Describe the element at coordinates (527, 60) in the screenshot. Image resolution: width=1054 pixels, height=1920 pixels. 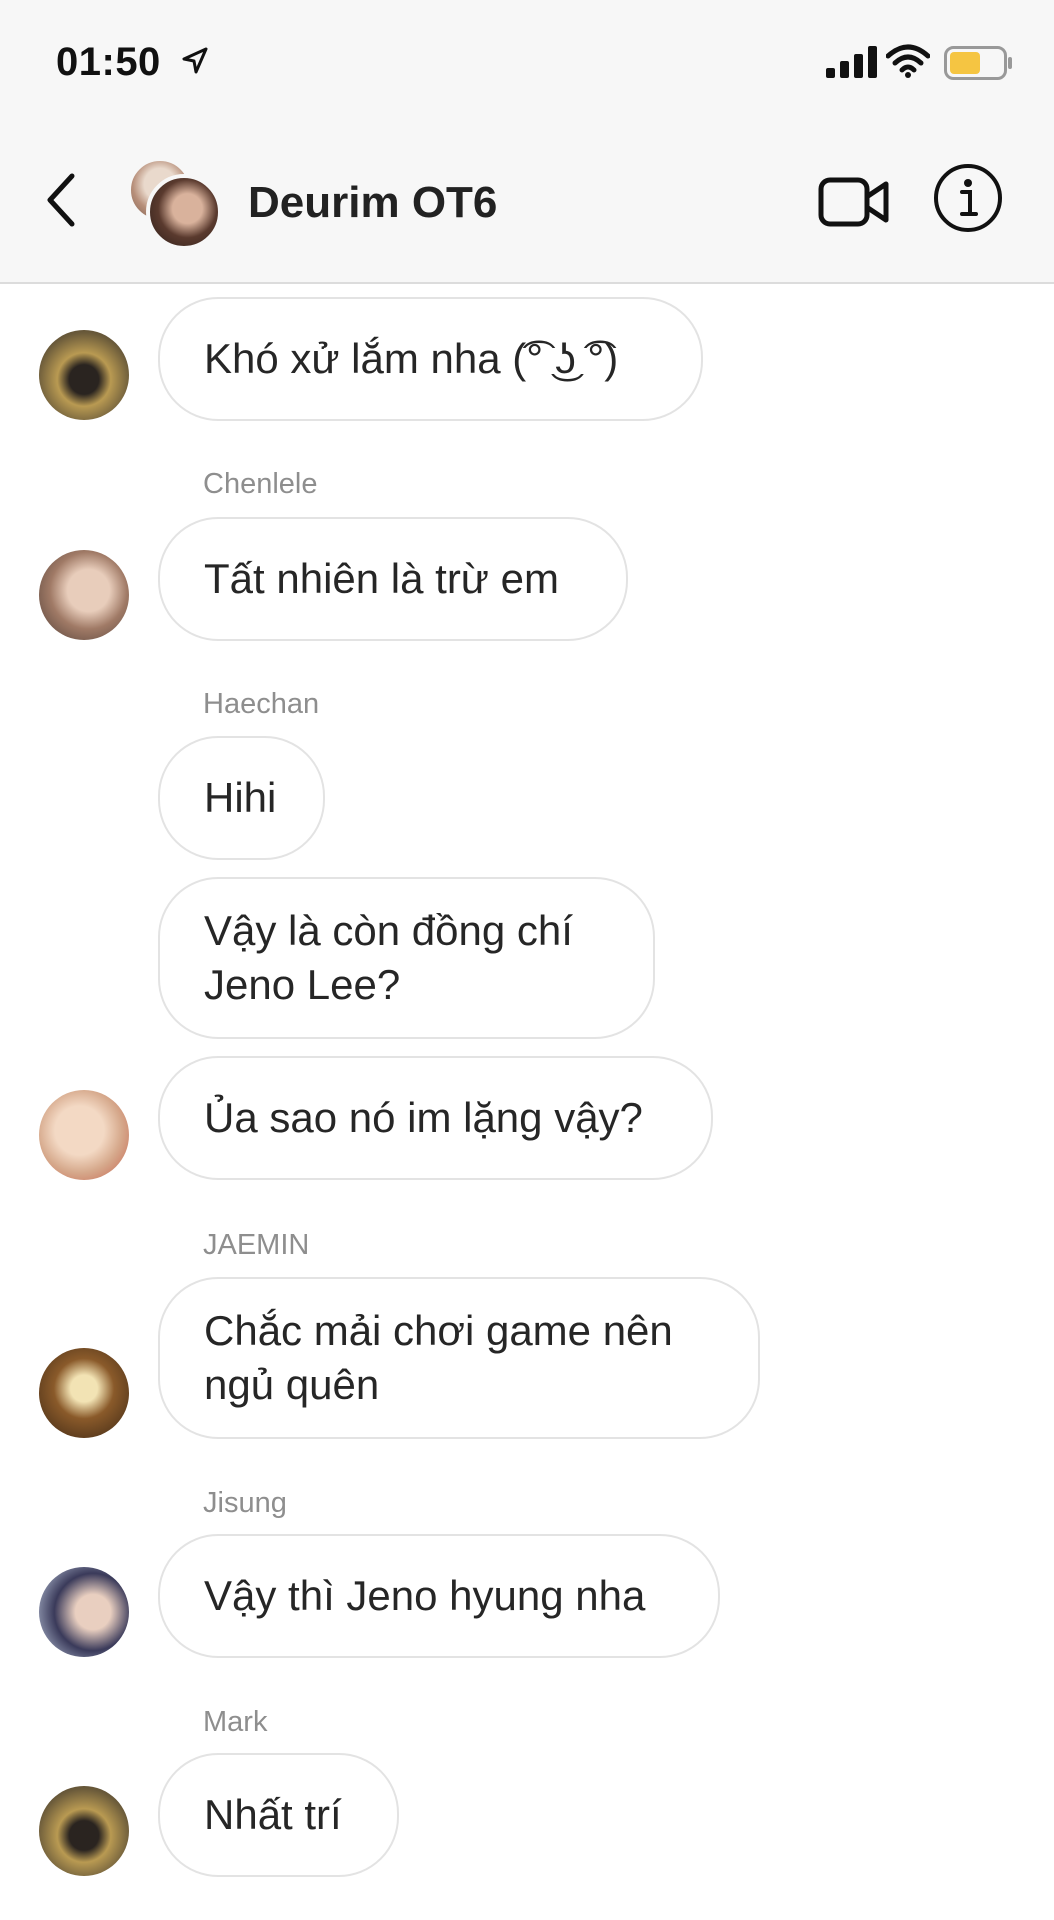
I see `status-bar: 01:50` at that location.